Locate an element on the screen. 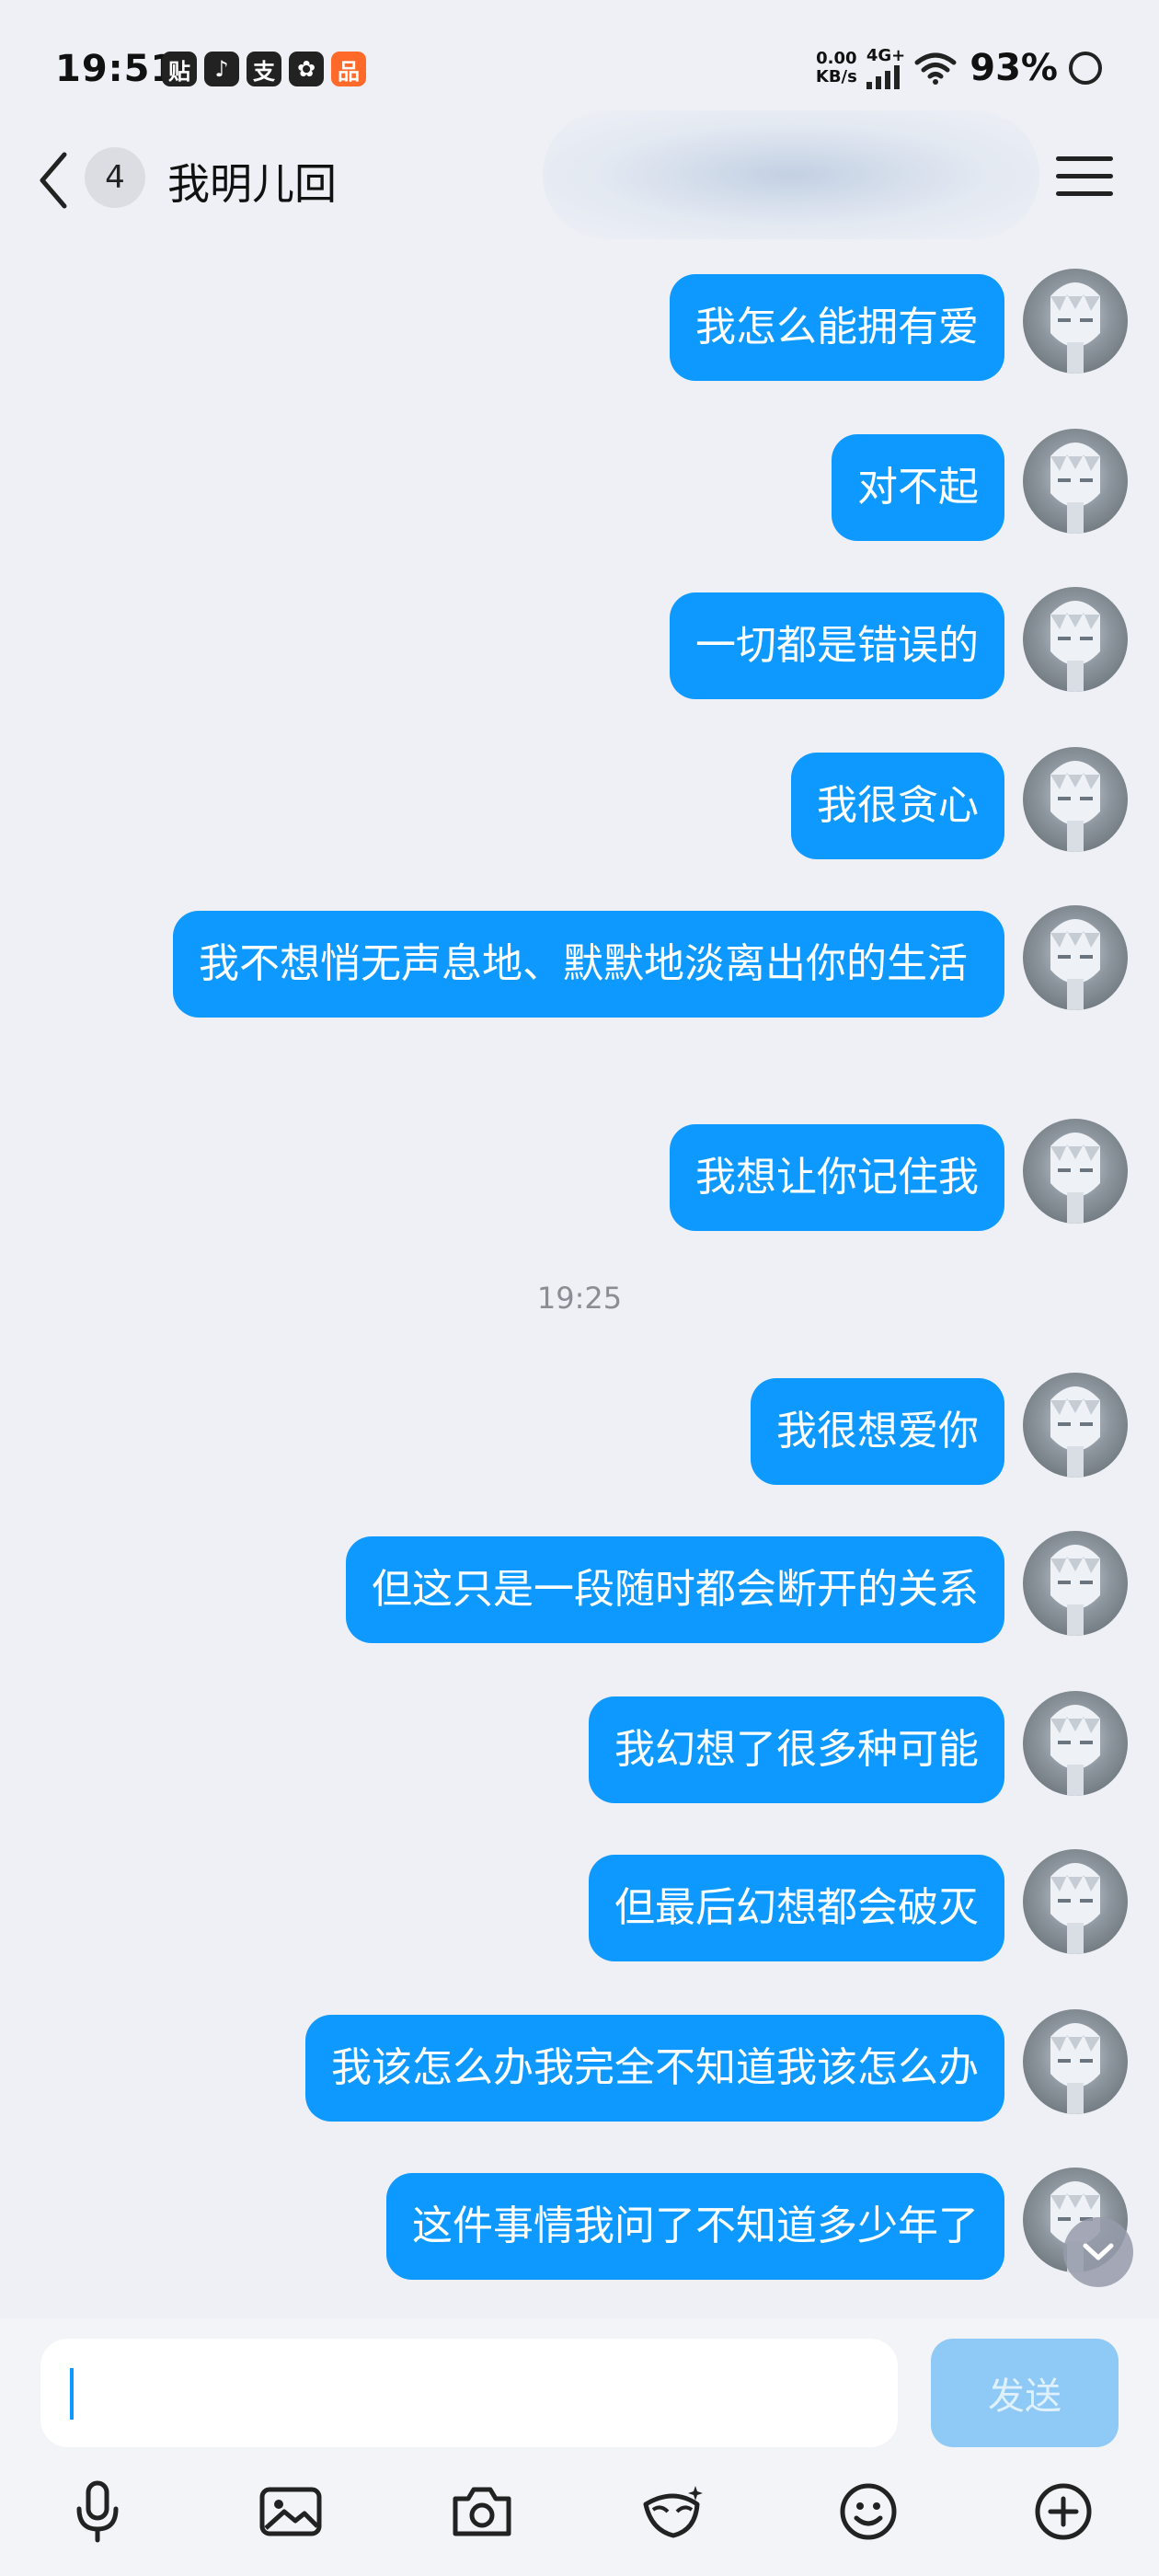 Image resolution: width=1159 pixels, height=2576 pixels. microphone-icon is located at coordinates (97, 2511).